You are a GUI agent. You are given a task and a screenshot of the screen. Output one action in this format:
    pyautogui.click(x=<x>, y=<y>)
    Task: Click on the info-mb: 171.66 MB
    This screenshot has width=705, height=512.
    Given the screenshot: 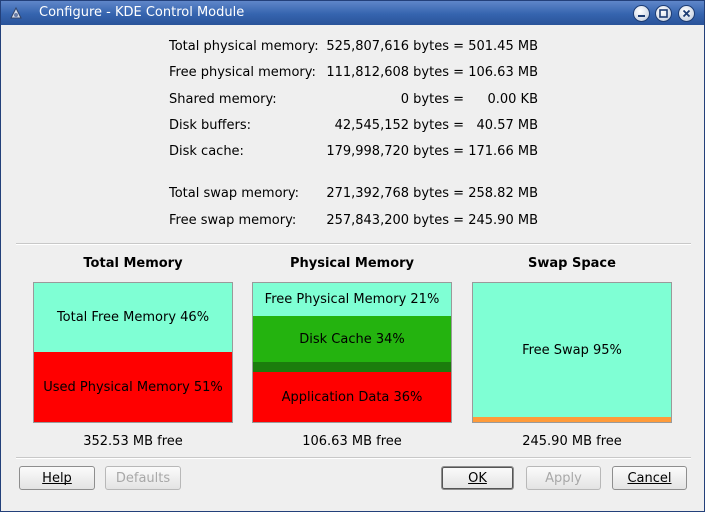 What is the action you would take?
    pyautogui.click(x=503, y=151)
    